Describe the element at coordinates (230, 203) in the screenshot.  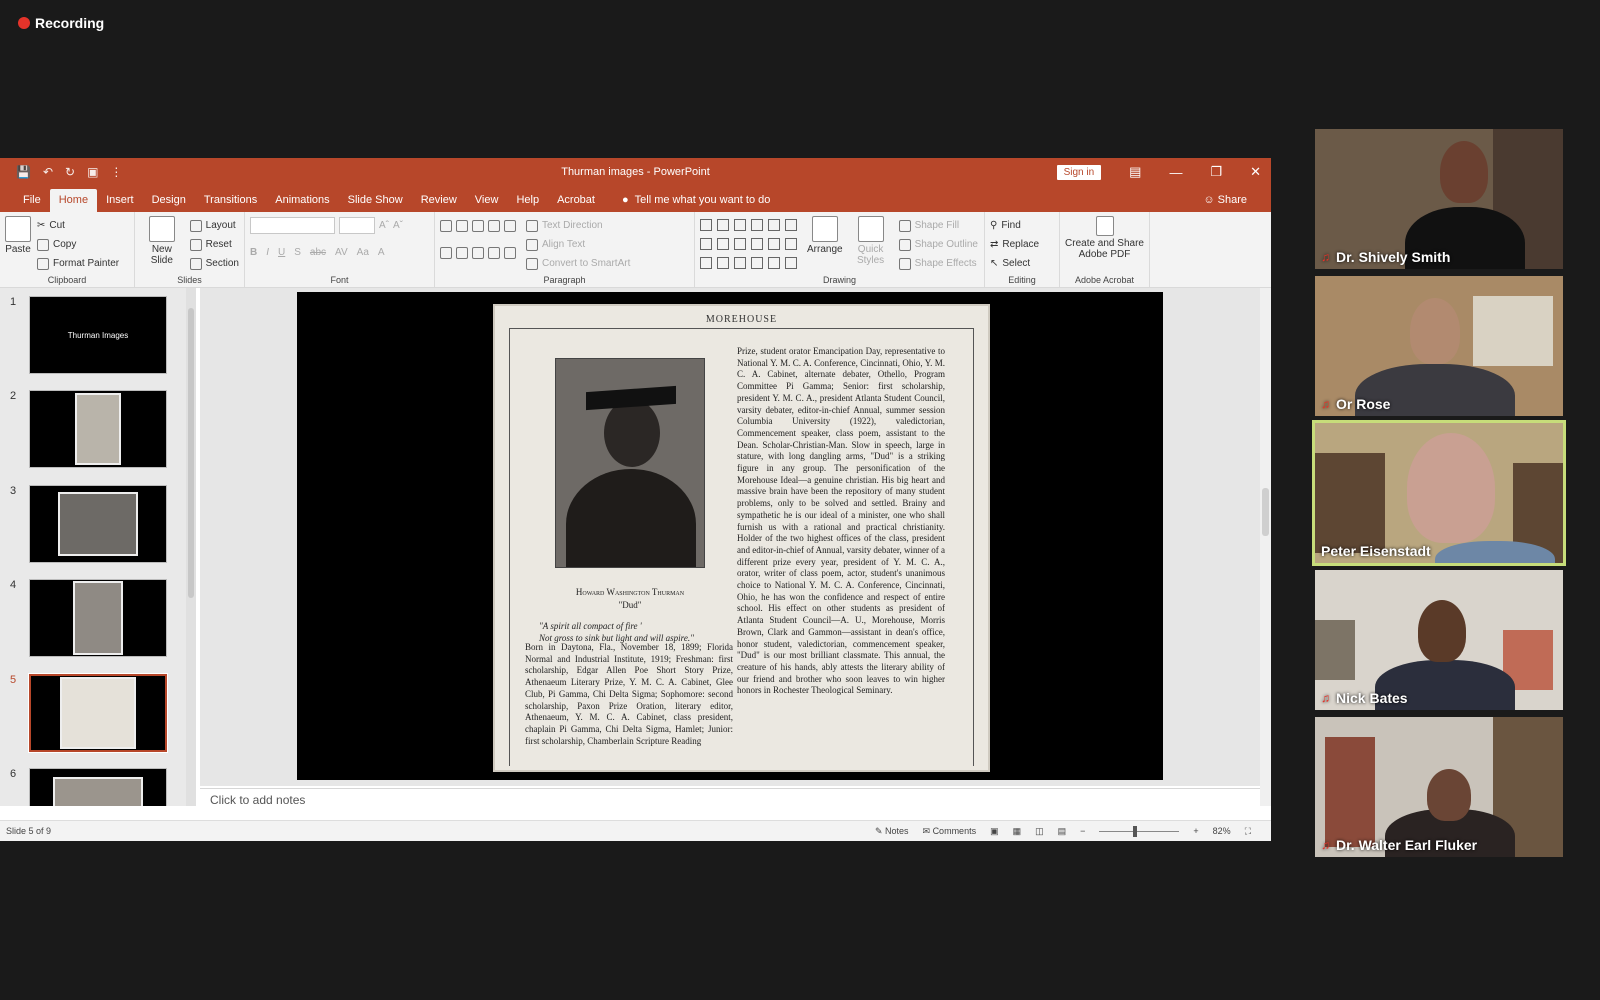
I see `tab-transitions: Transitions` at that location.